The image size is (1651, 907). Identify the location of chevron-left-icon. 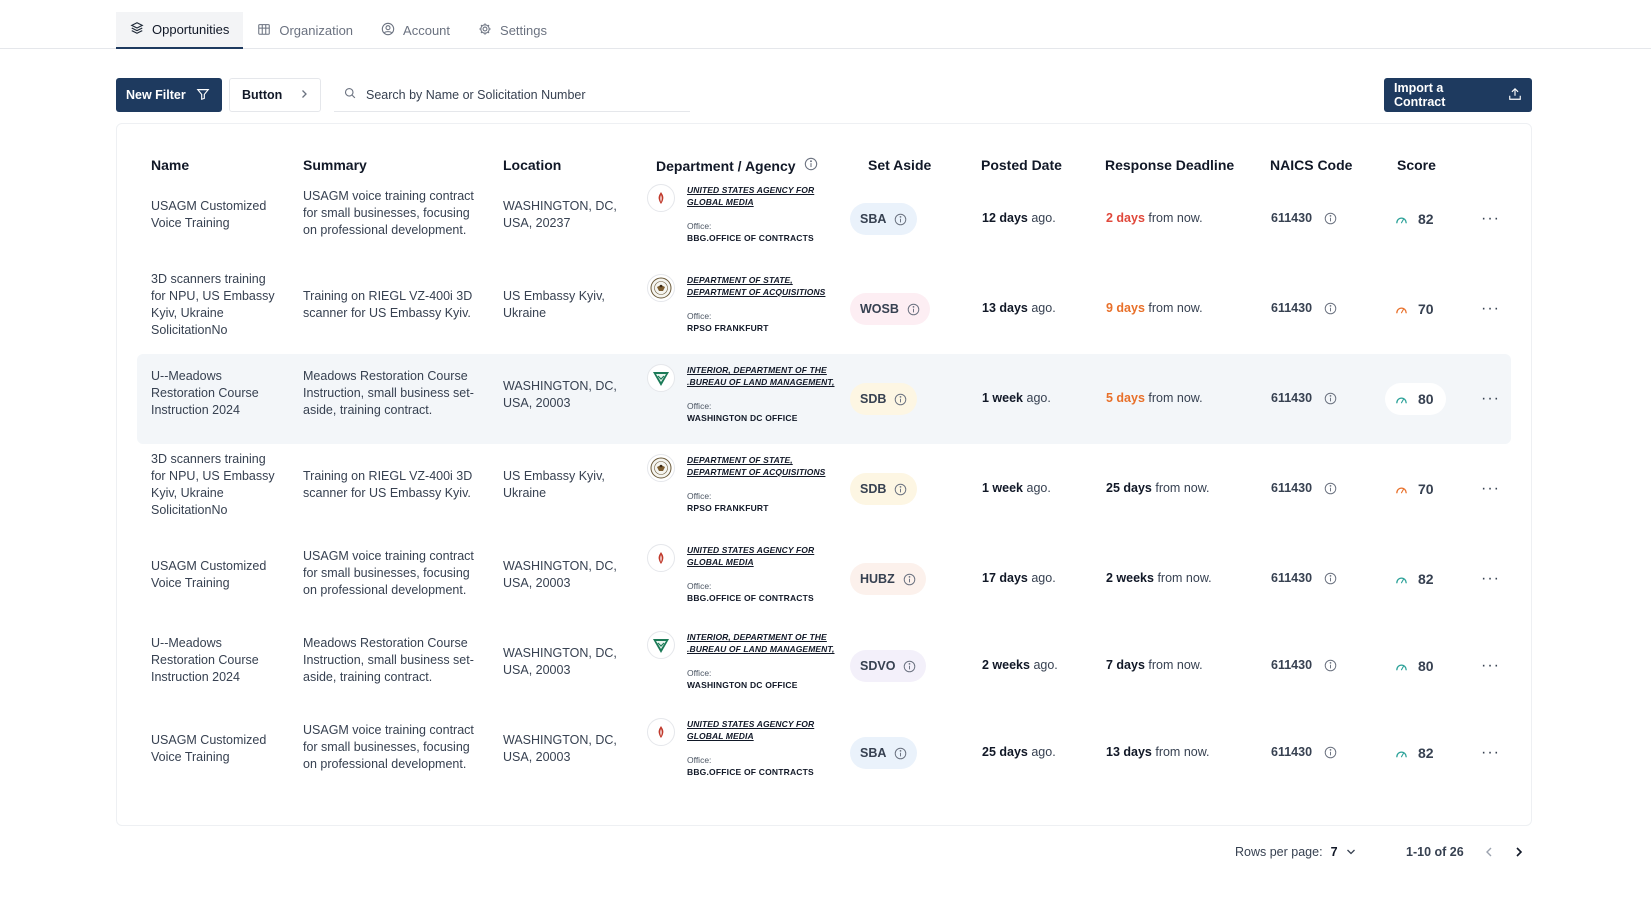
(1489, 852).